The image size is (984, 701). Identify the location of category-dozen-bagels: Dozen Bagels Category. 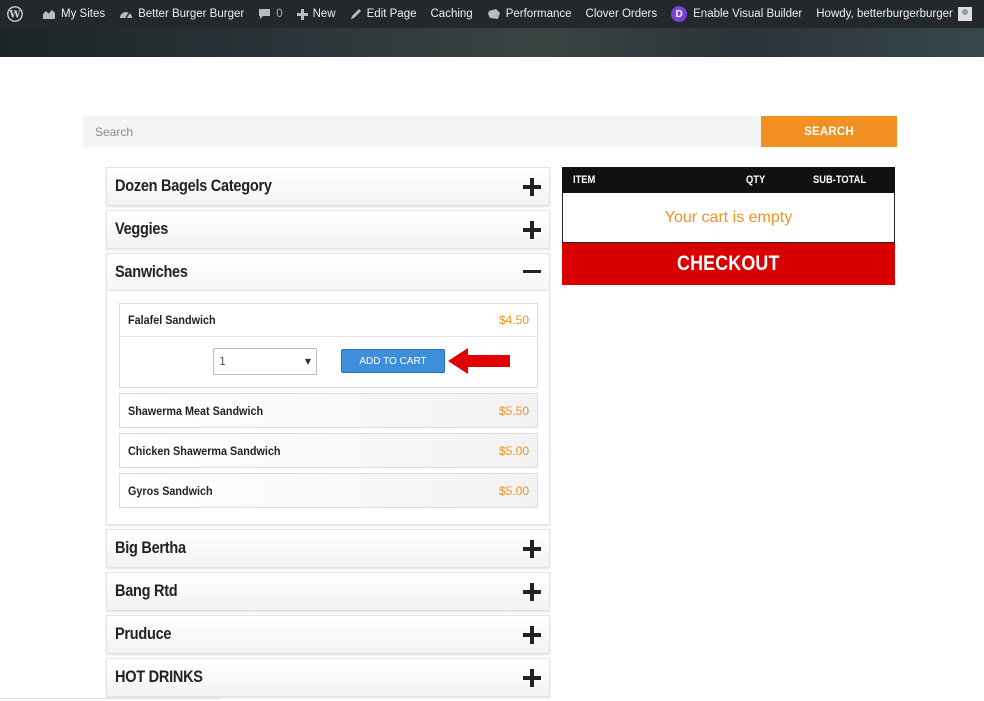
(328, 186).